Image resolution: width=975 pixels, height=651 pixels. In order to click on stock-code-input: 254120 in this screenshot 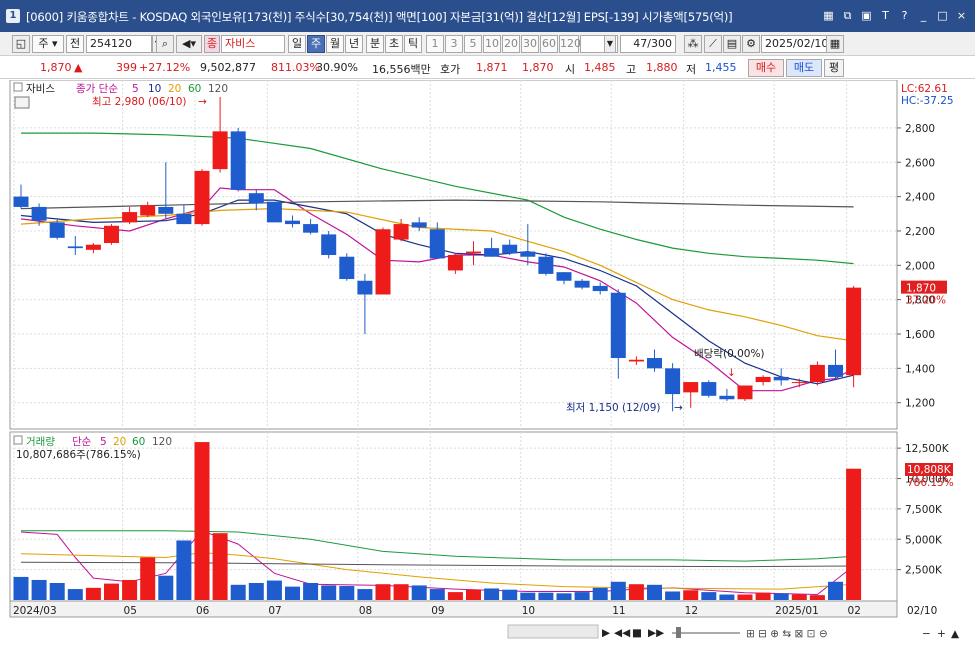, I will do `click(119, 44)`.